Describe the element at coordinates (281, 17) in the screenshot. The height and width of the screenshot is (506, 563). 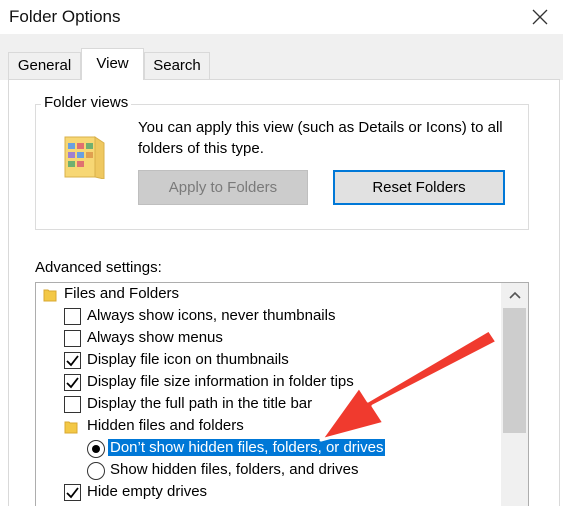
I see `title-bar: Folder Options` at that location.